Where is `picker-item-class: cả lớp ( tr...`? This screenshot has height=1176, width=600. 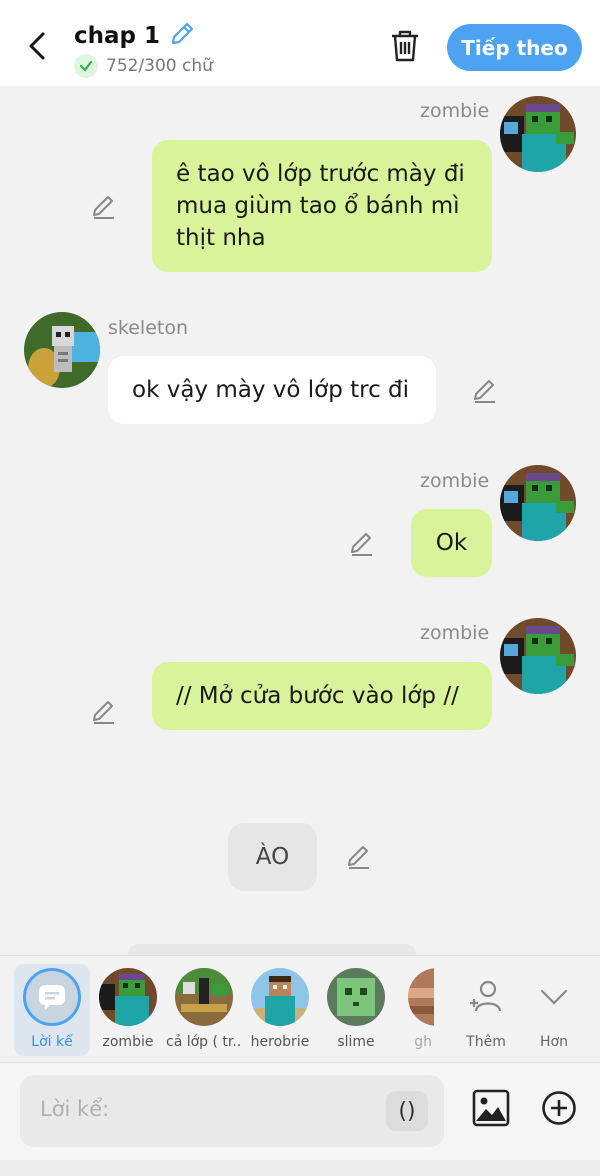
picker-item-class: cả lớp ( tr... is located at coordinates (204, 1007).